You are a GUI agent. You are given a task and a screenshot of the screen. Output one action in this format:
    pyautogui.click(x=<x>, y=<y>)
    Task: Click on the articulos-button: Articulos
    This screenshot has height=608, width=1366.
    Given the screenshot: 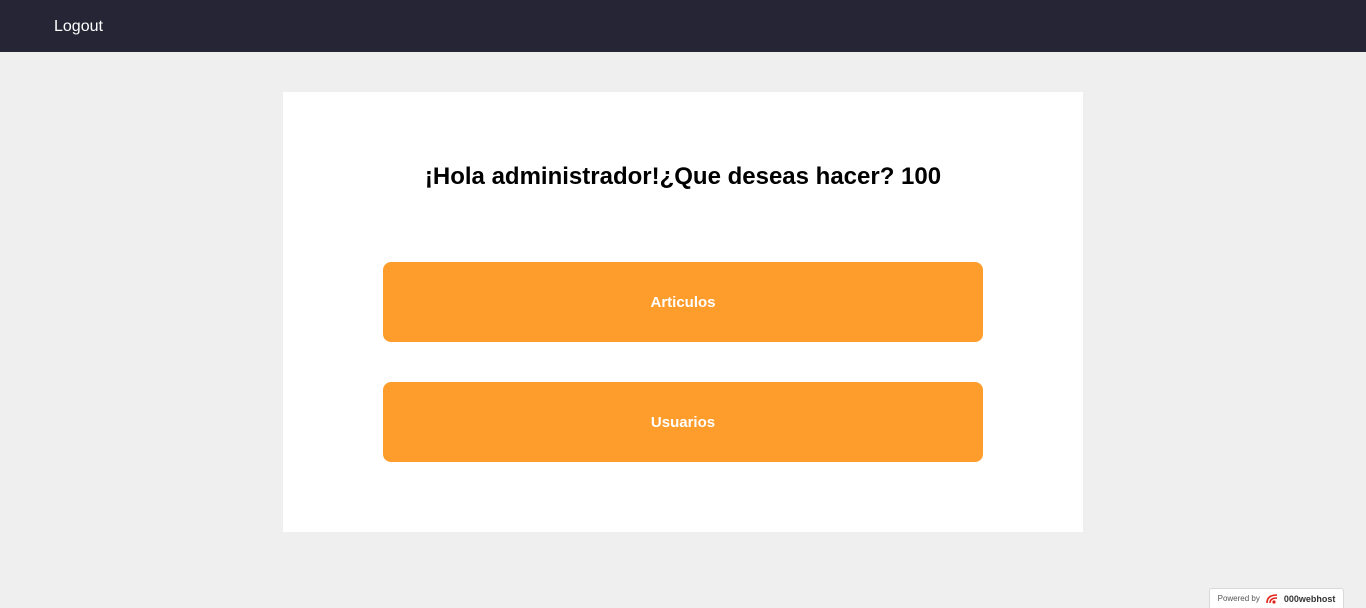 What is the action you would take?
    pyautogui.click(x=683, y=302)
    